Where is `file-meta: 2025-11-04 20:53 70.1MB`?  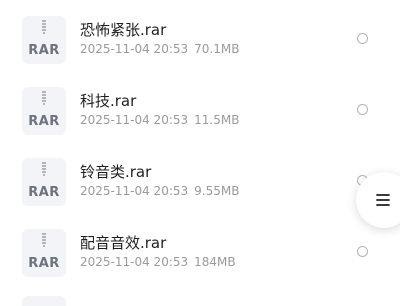
file-meta: 2025-11-04 20:53 70.1MB is located at coordinates (159, 49).